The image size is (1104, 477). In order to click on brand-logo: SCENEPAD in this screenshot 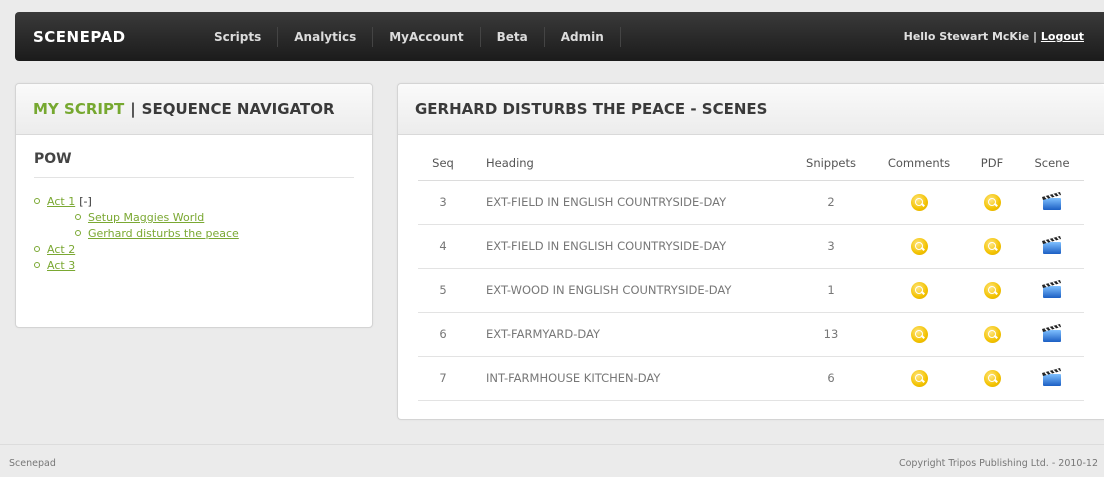, I will do `click(115, 37)`.